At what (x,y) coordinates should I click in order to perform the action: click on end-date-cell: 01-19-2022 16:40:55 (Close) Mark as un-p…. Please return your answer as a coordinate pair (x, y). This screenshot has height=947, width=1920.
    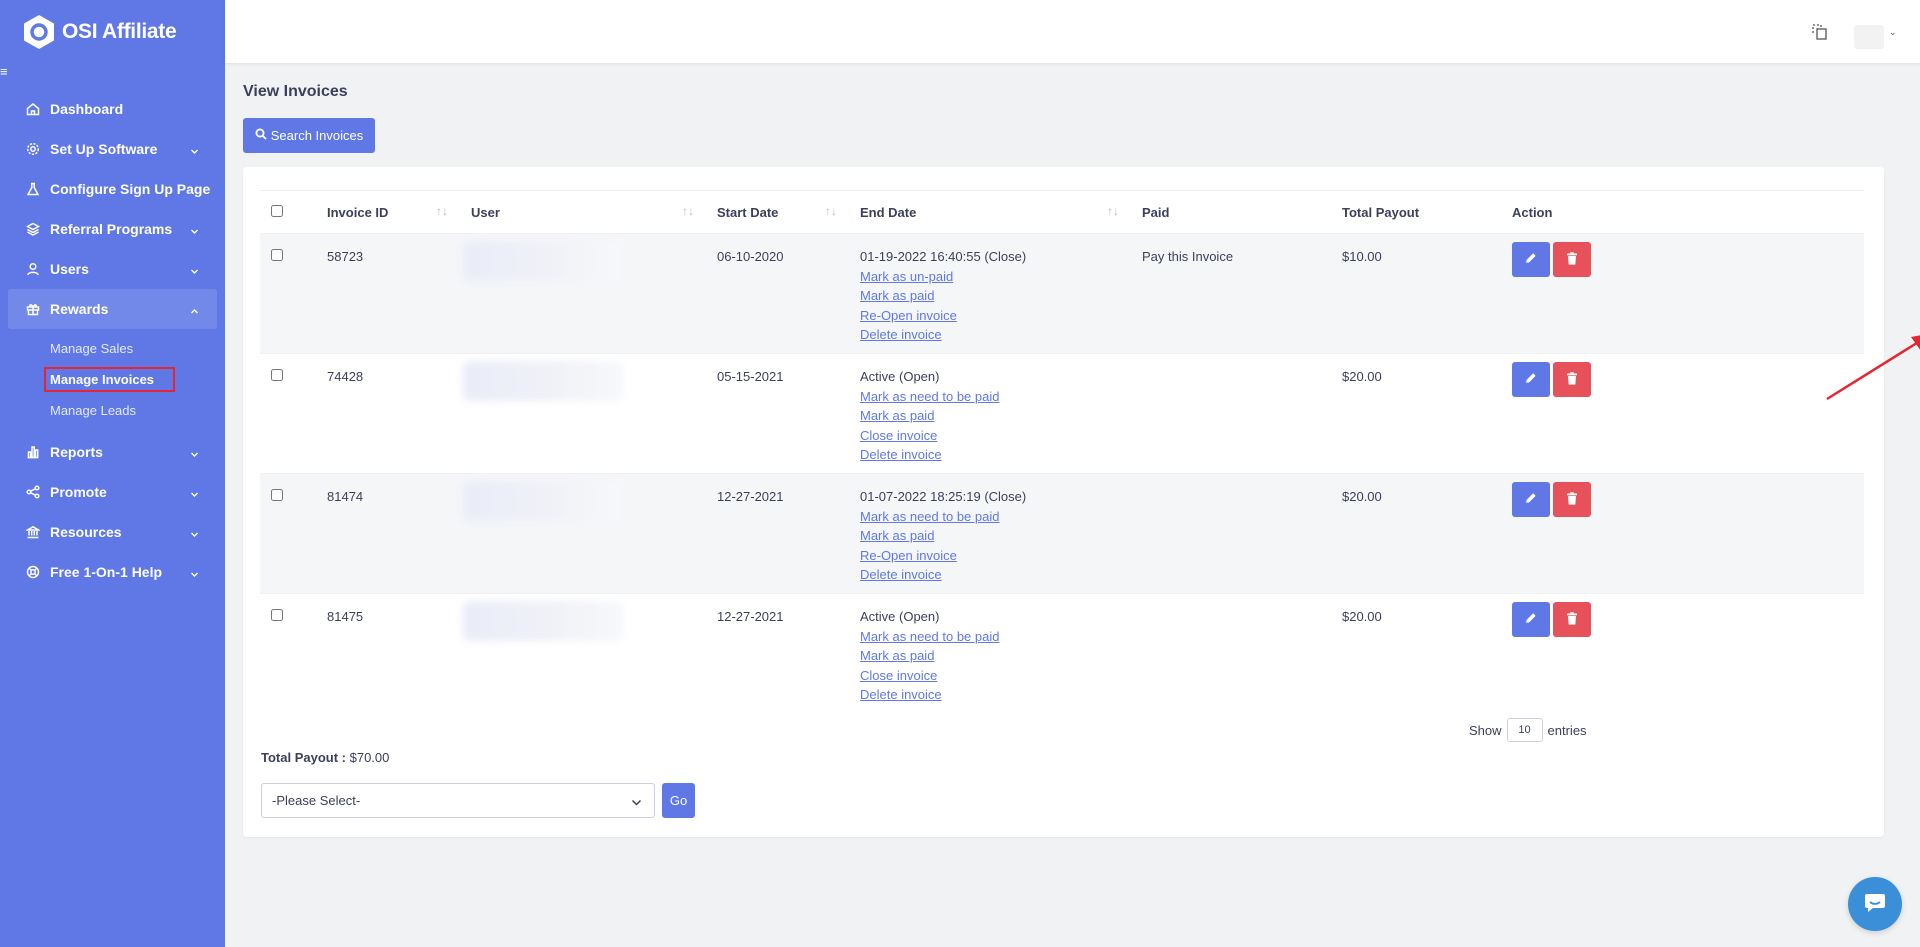
    Looking at the image, I should click on (990, 293).